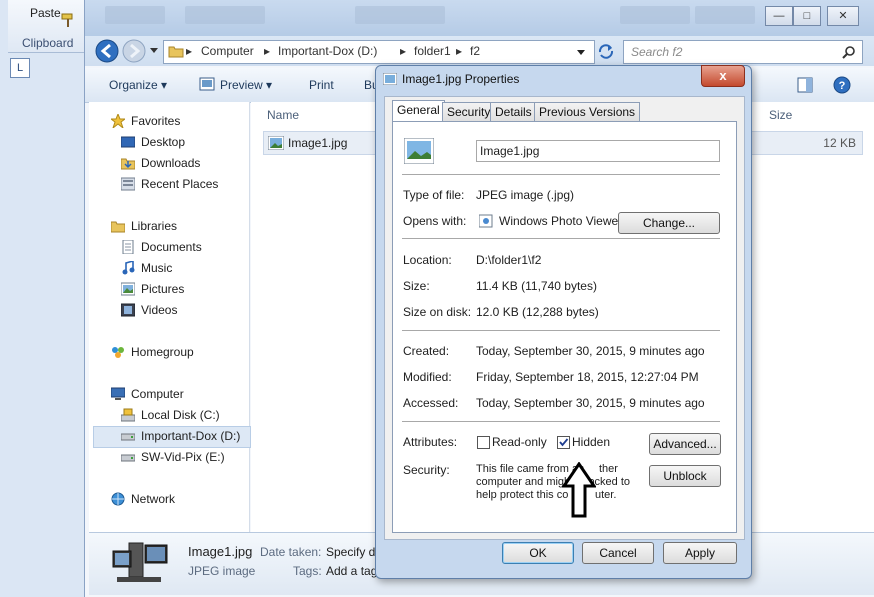  What do you see at coordinates (107, 51) in the screenshot?
I see `back-arrow-icon` at bounding box center [107, 51].